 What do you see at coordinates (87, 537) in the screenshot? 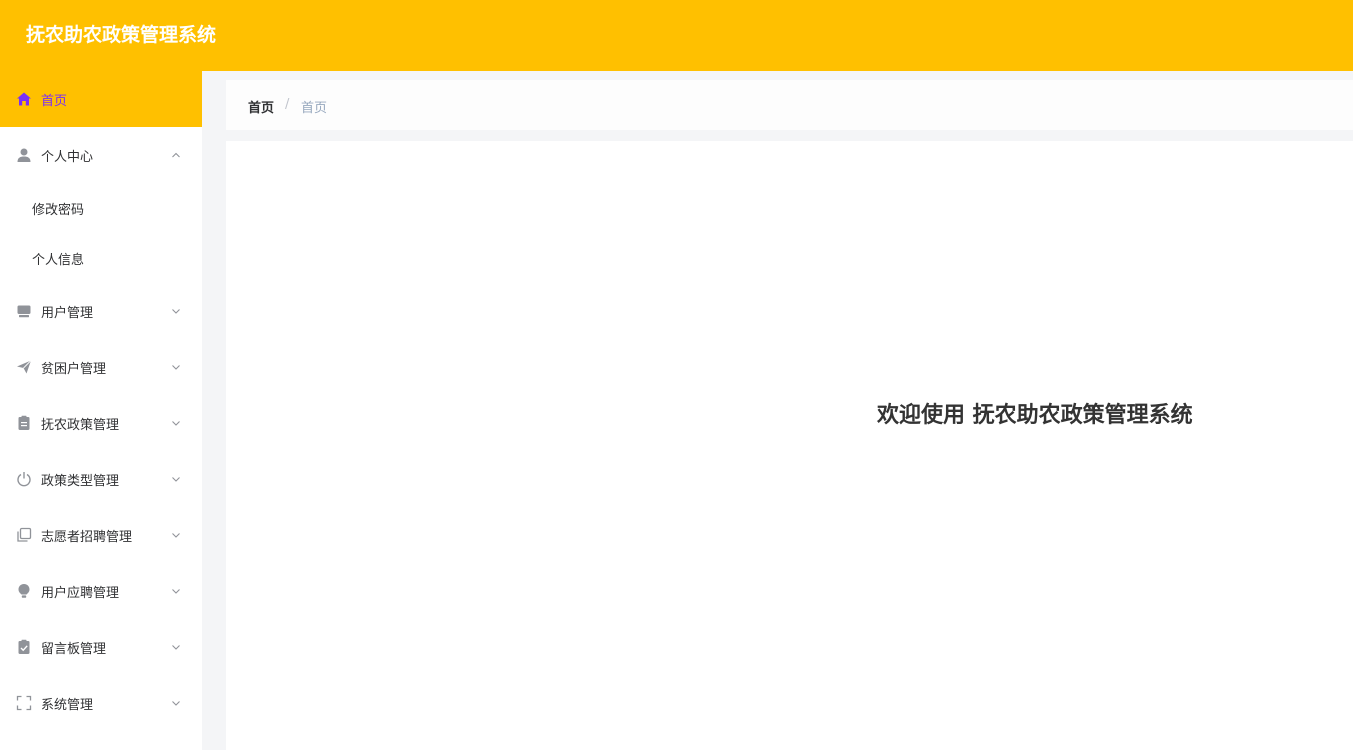
I see `sidebar-item-label: 志愿者招聘管理` at bounding box center [87, 537].